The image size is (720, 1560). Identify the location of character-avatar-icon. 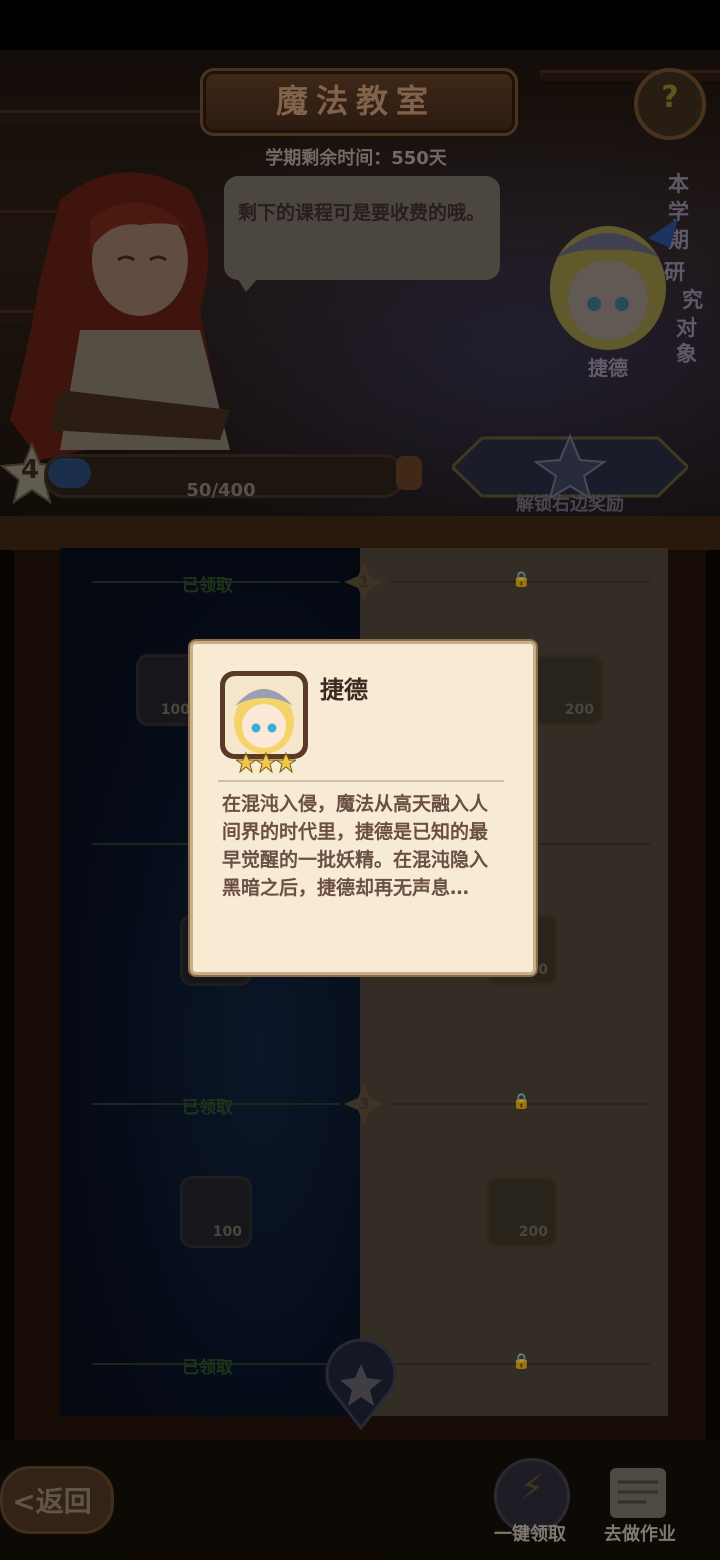
(264, 721).